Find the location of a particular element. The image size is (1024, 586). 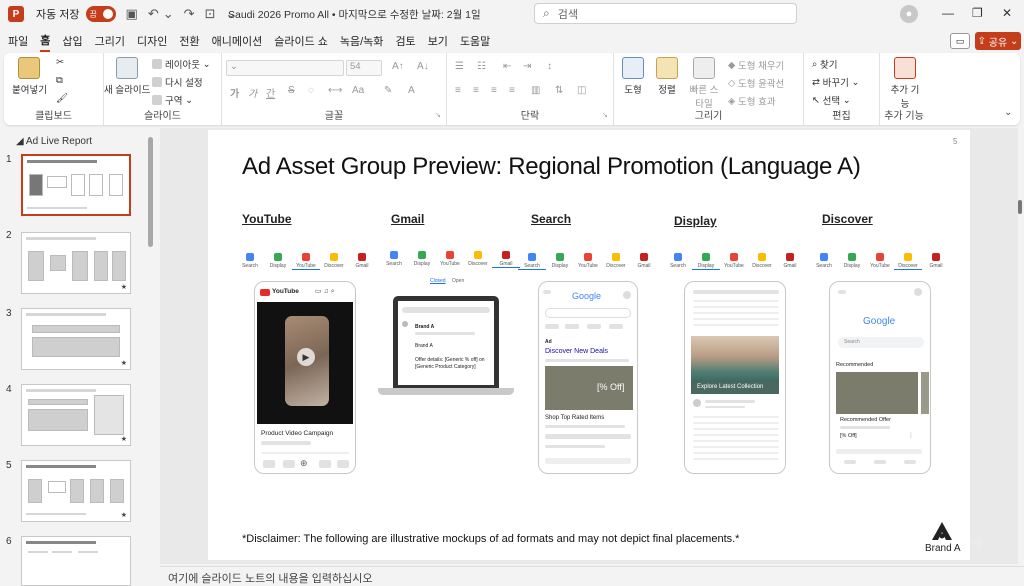

minimize-icon: — is located at coordinates (948, 13).